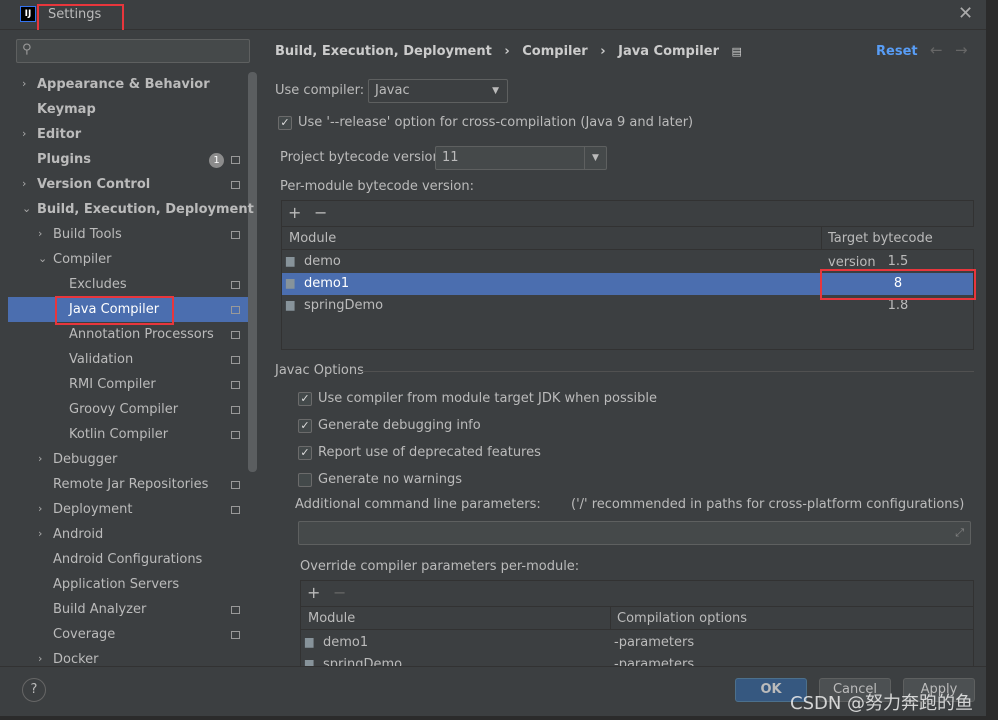  I want to click on sidebar-item: Groovy Compiler, so click(123, 409).